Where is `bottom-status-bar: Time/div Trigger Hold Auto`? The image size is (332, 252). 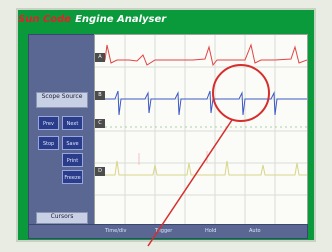
bottom-status-bar: Time/div Trigger Hold Auto is located at coordinates (168, 231).